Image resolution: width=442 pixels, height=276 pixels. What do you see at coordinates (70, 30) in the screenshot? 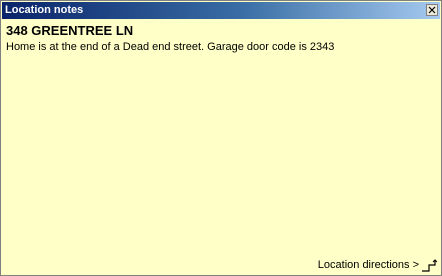
I see `location-address: 348 GREENTREE LN` at bounding box center [70, 30].